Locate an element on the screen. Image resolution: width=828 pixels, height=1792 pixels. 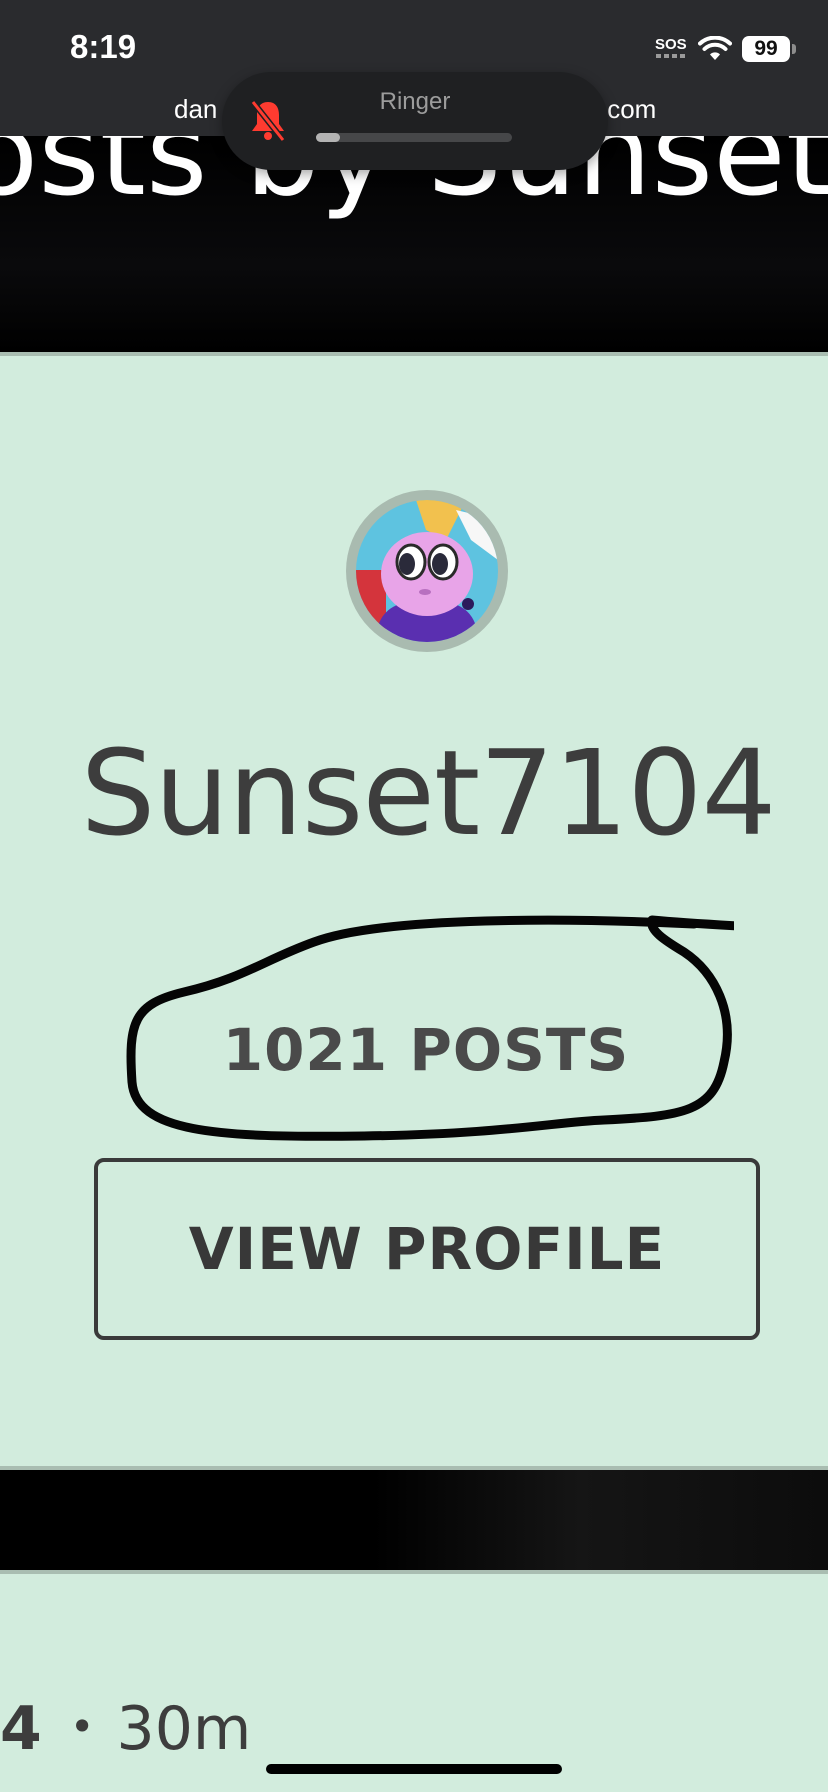
wifi-icon is located at coordinates (715, 48).